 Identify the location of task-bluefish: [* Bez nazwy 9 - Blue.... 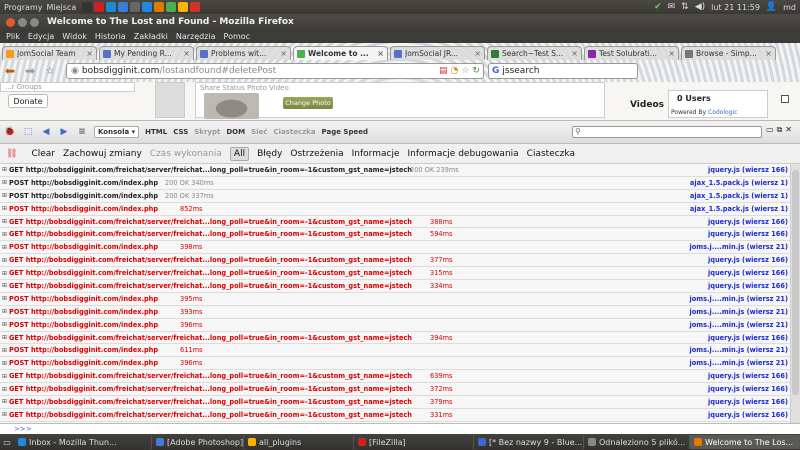
(529, 442).